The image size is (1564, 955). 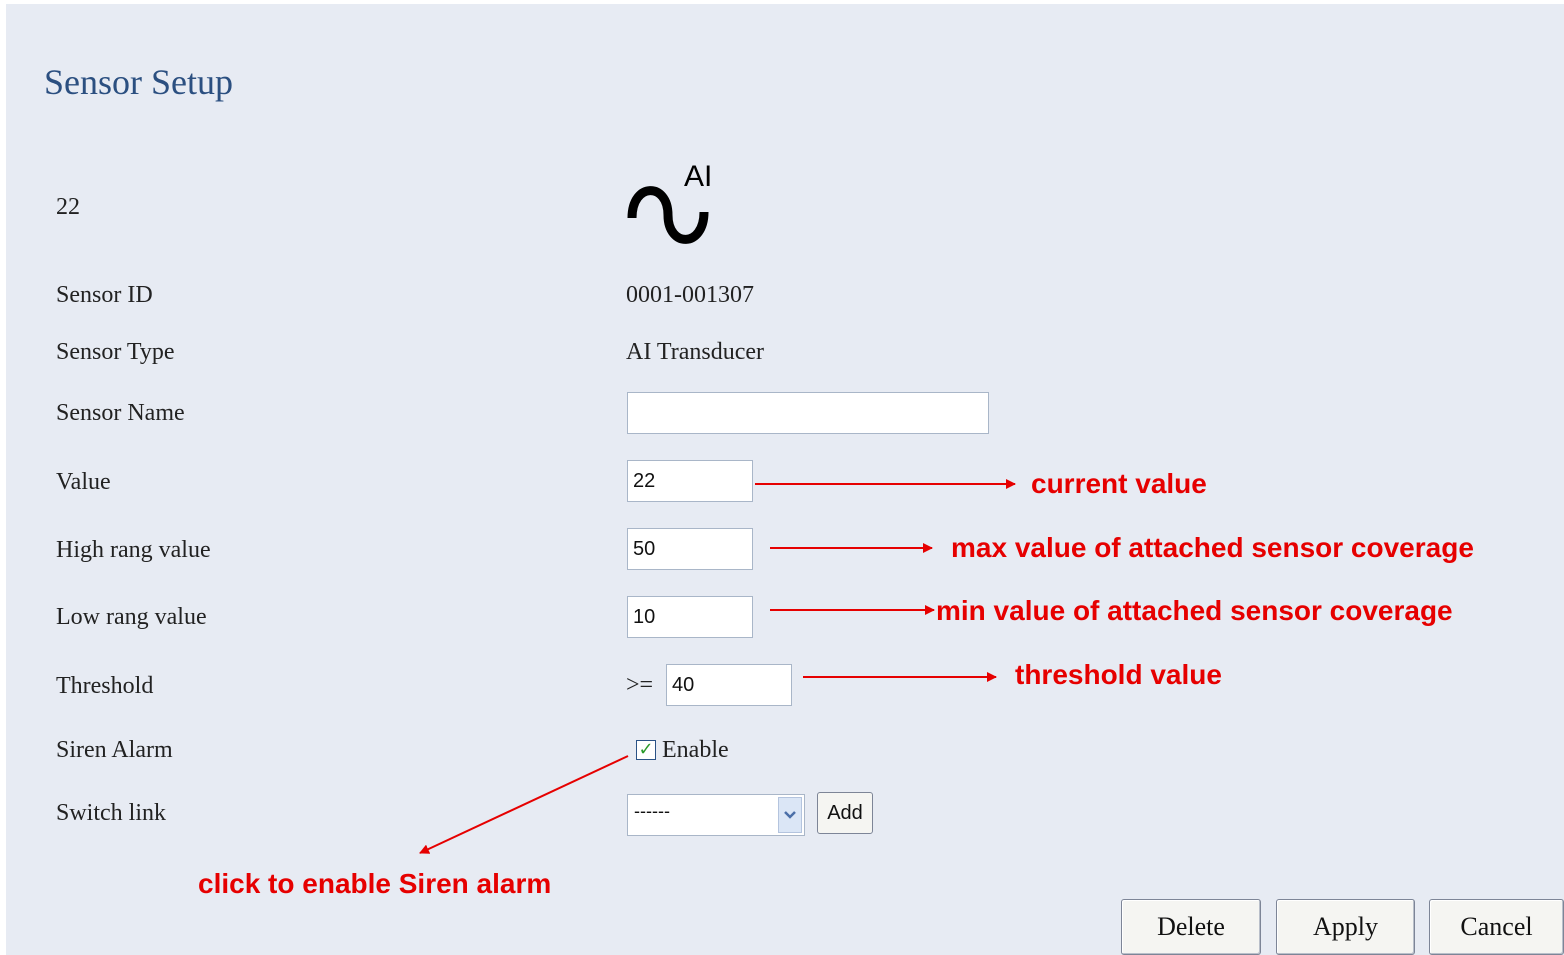 What do you see at coordinates (1118, 674) in the screenshot?
I see `annotation-threshold-value: threshold value` at bounding box center [1118, 674].